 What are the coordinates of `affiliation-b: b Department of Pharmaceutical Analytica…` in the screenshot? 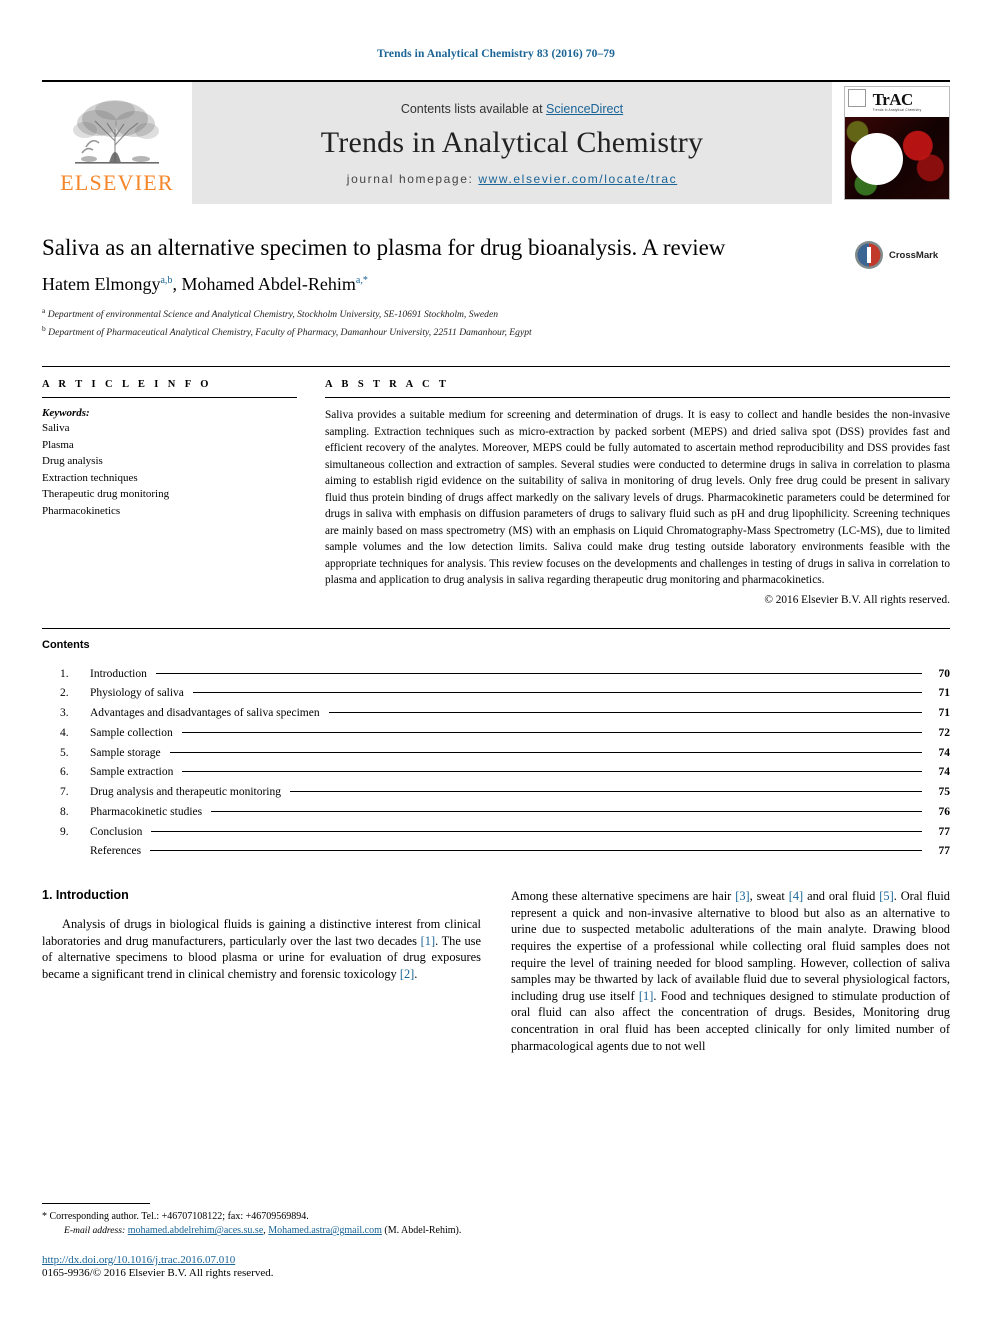 It's located at (440, 332).